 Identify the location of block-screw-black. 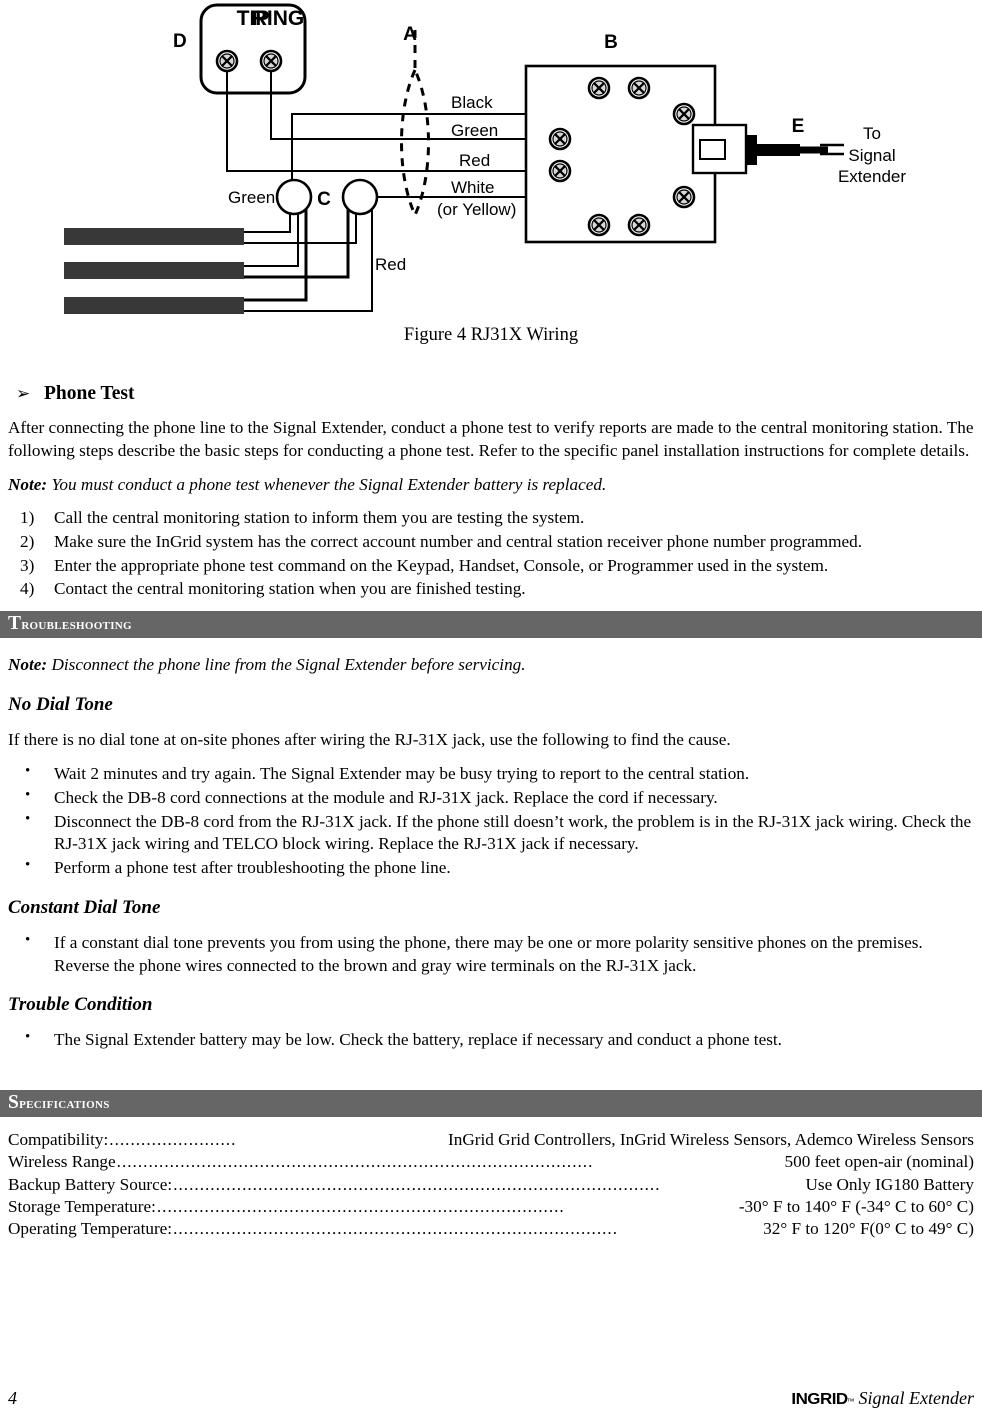
(684, 114).